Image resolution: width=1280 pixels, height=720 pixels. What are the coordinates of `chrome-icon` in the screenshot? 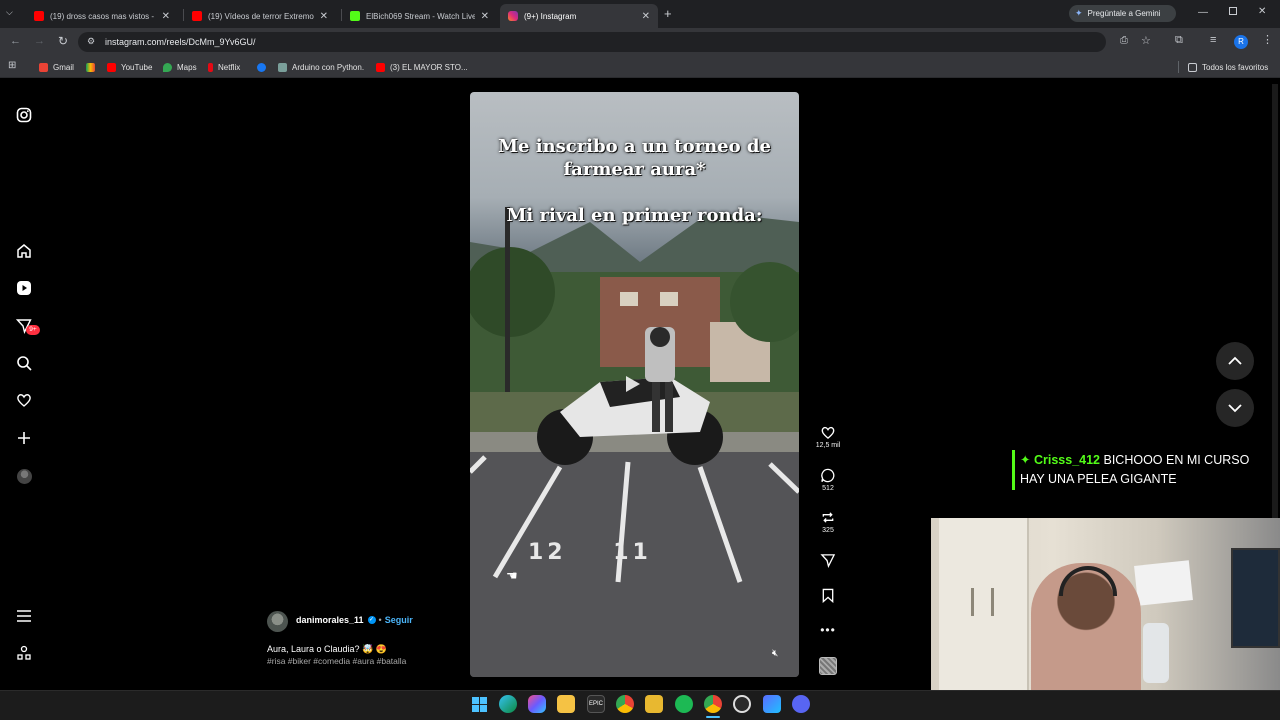 It's located at (625, 704).